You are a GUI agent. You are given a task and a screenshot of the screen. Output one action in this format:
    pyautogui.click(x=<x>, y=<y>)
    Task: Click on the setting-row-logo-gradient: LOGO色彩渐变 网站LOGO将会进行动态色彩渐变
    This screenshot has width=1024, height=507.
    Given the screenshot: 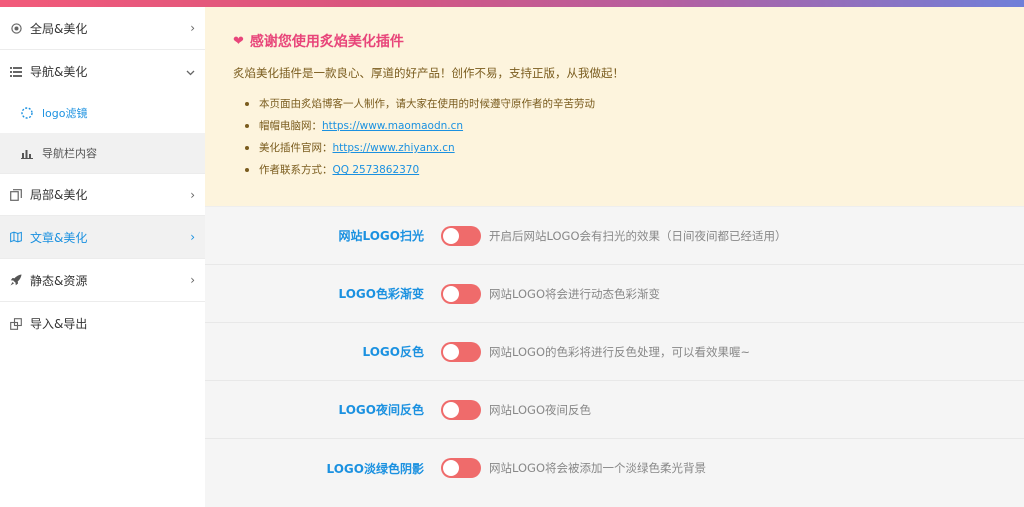 What is the action you would take?
    pyautogui.click(x=614, y=294)
    